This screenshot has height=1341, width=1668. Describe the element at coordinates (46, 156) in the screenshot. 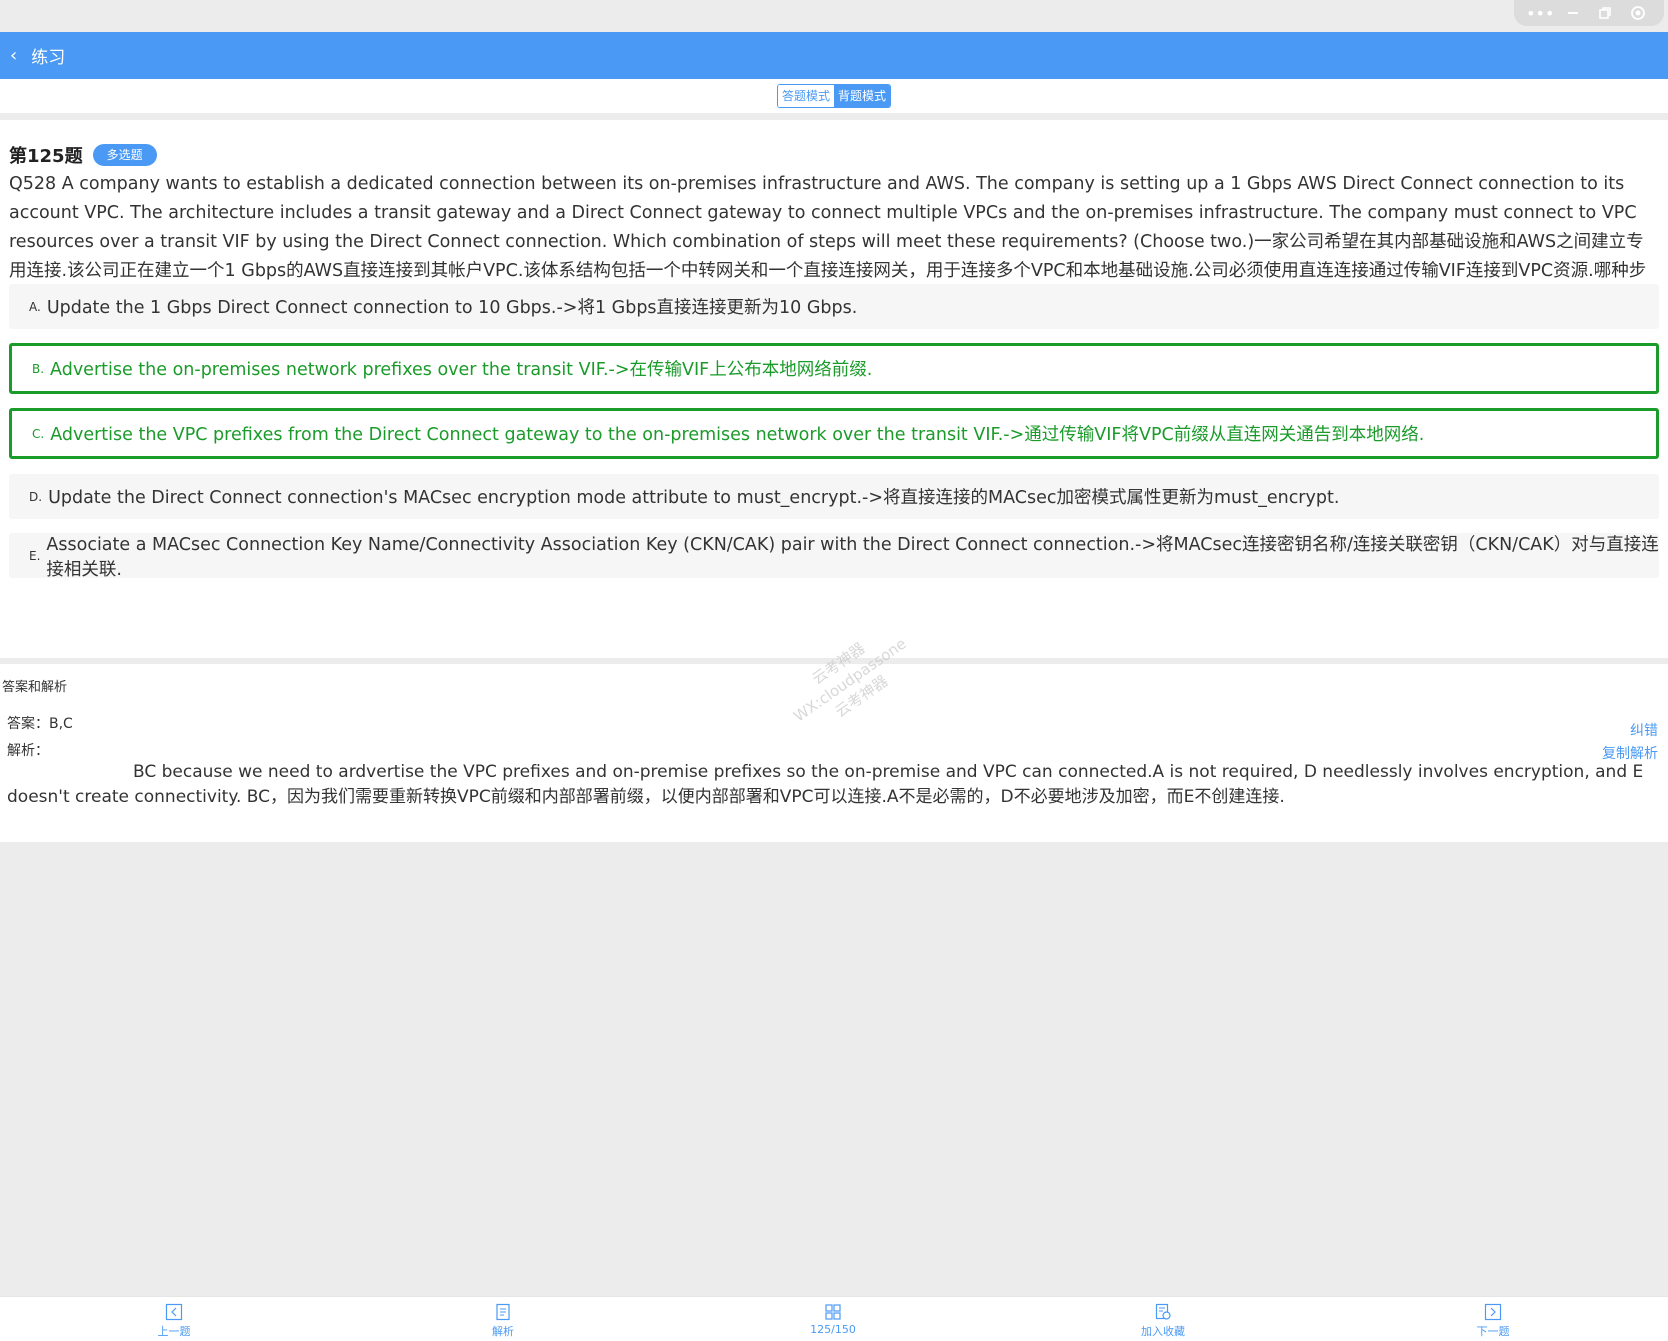

I see `question-number: 第125题` at that location.